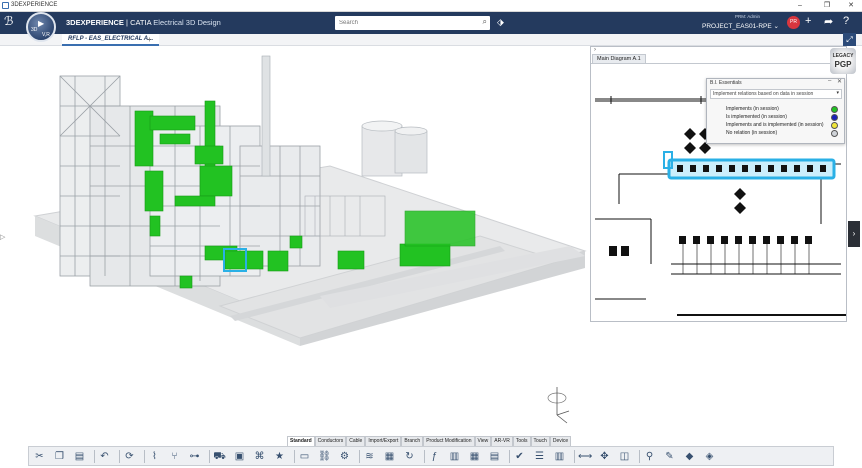 This screenshot has height=468, width=862. I want to click on layers-icon: ◫, so click(624, 456).